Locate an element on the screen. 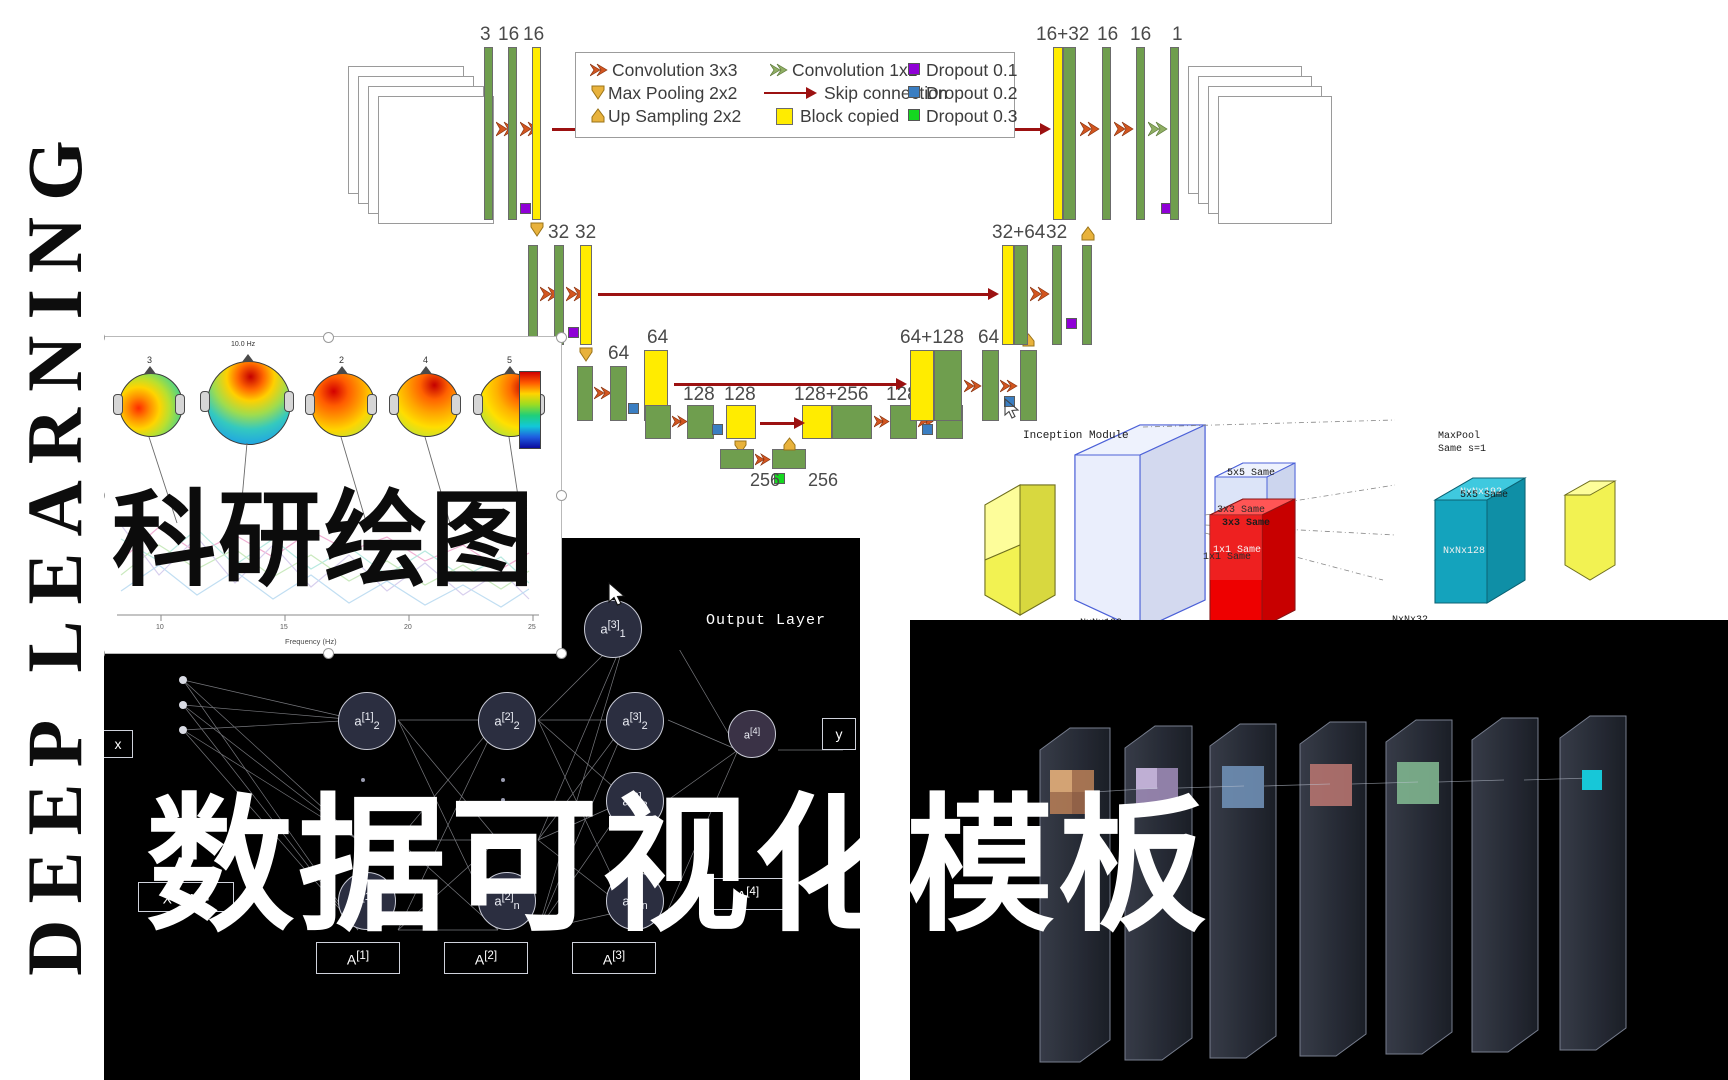  node-a3-1: a[3]1 is located at coordinates (613, 629).